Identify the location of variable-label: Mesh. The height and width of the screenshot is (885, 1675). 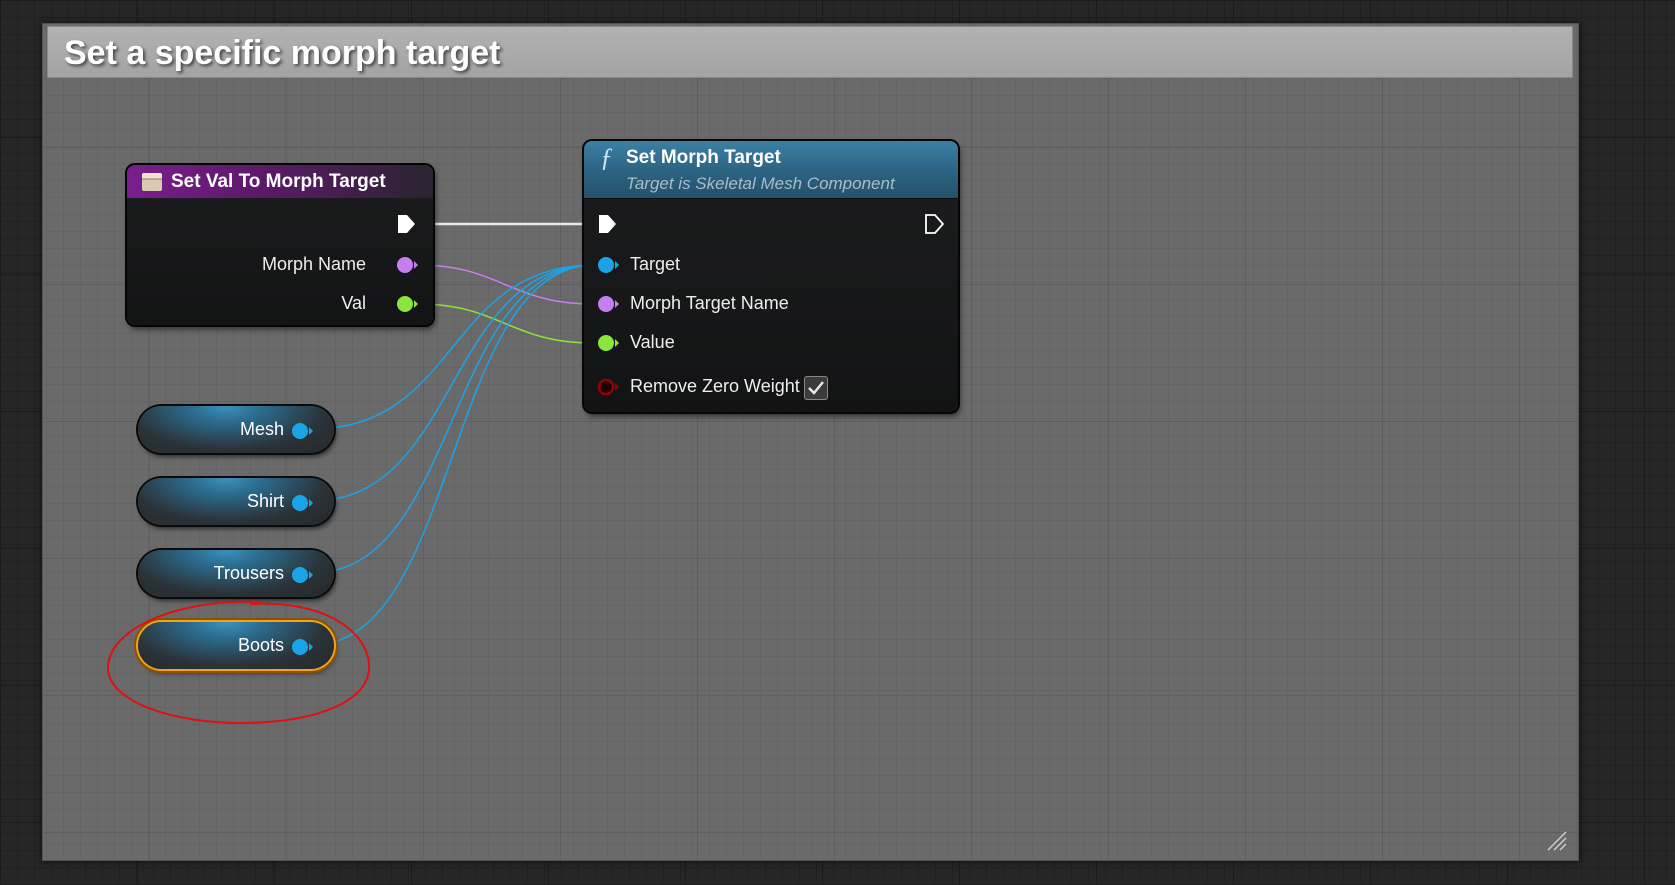
(261, 429).